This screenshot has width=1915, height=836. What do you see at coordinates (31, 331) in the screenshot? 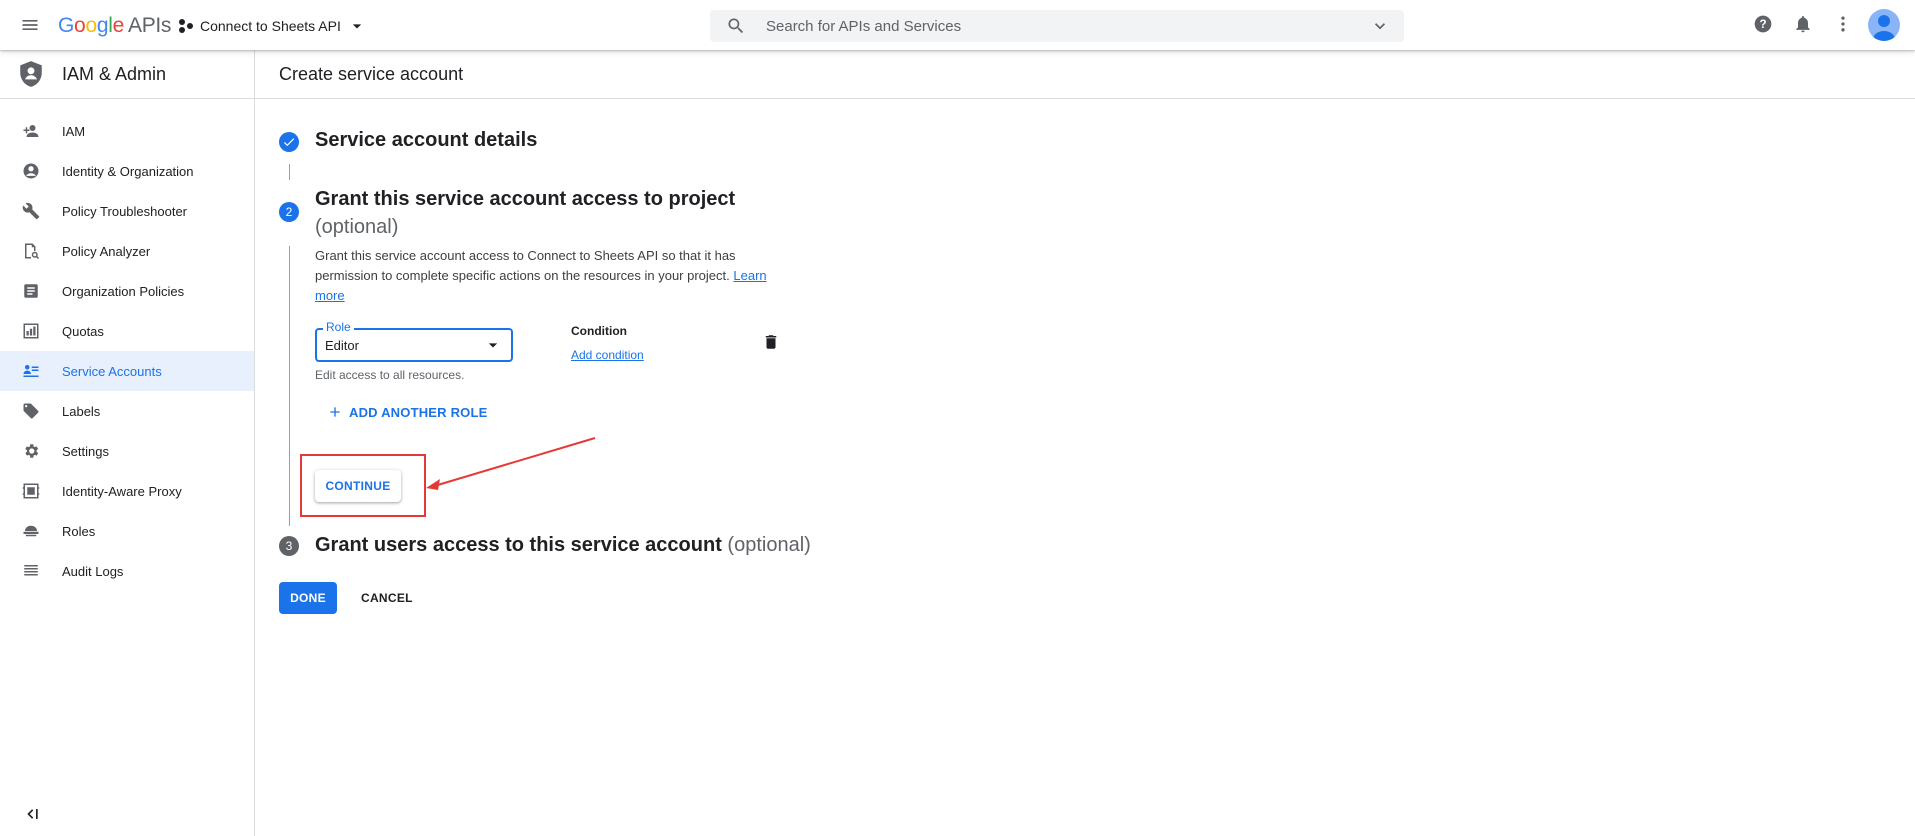
I see `quota-icon` at bounding box center [31, 331].